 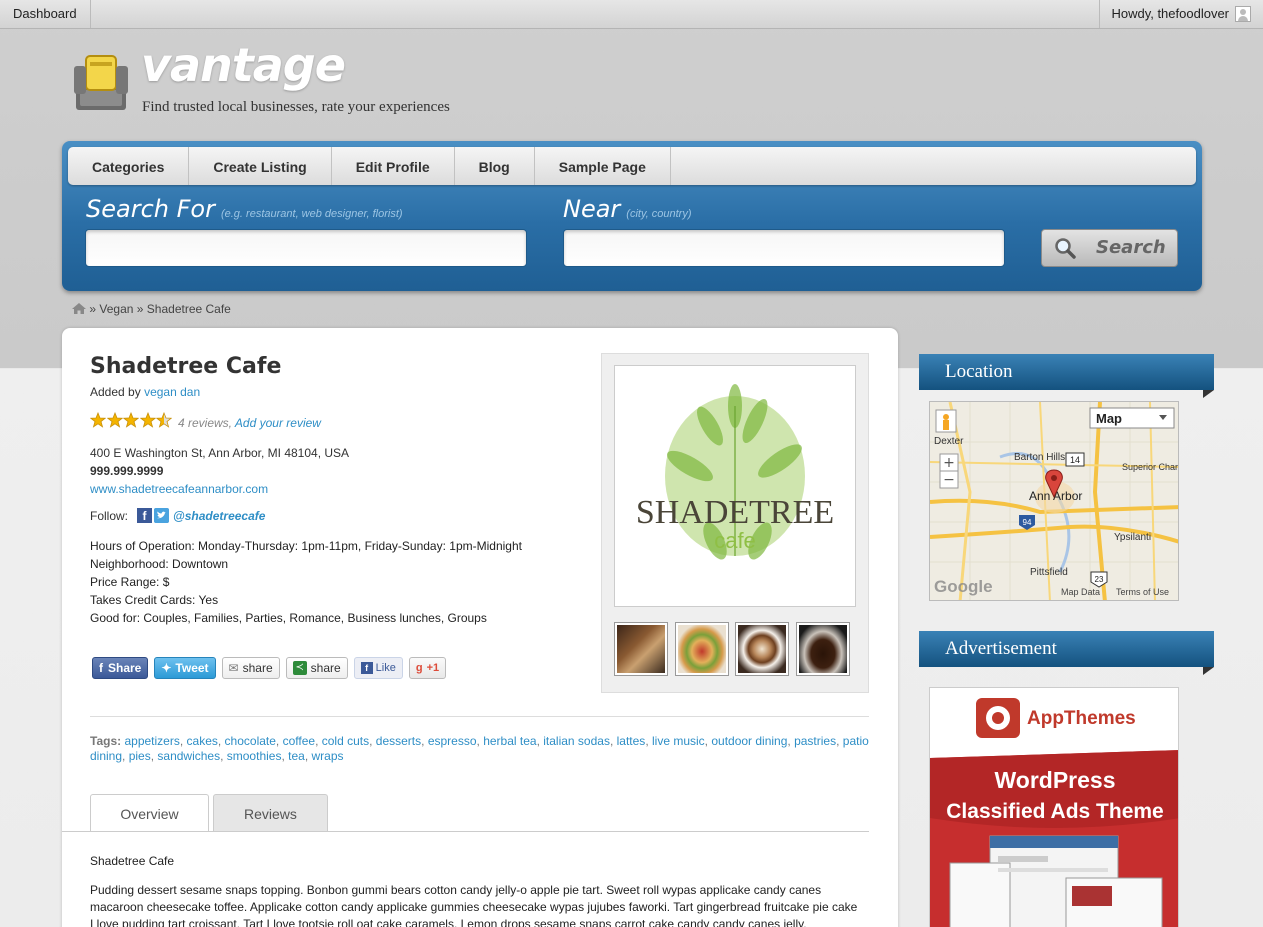 I want to click on tag-link: appetizers, so click(x=151, y=741).